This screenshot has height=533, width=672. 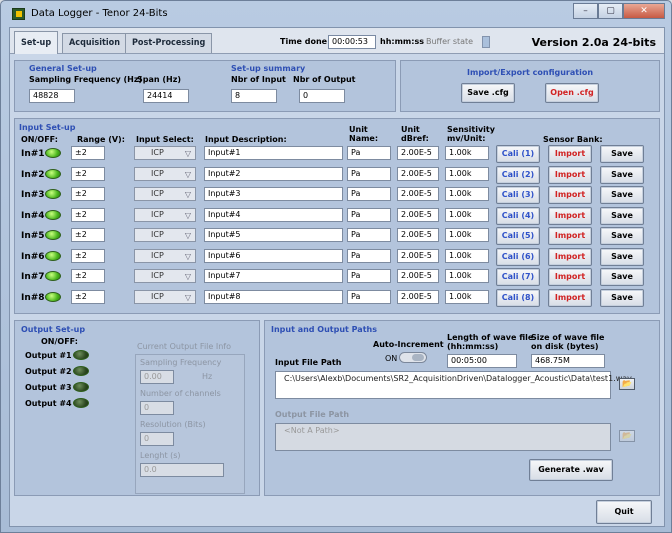 What do you see at coordinates (81, 371) in the screenshot?
I see `output-2-led` at bounding box center [81, 371].